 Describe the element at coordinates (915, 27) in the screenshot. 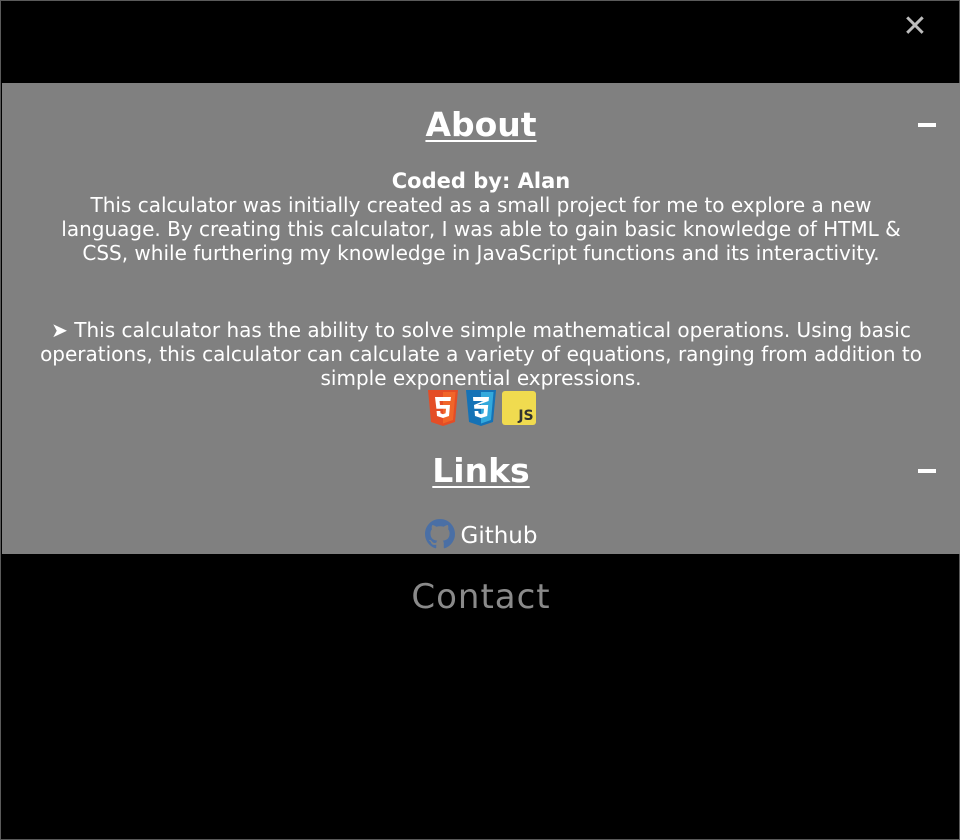

I see `close-icon: ✕` at that location.